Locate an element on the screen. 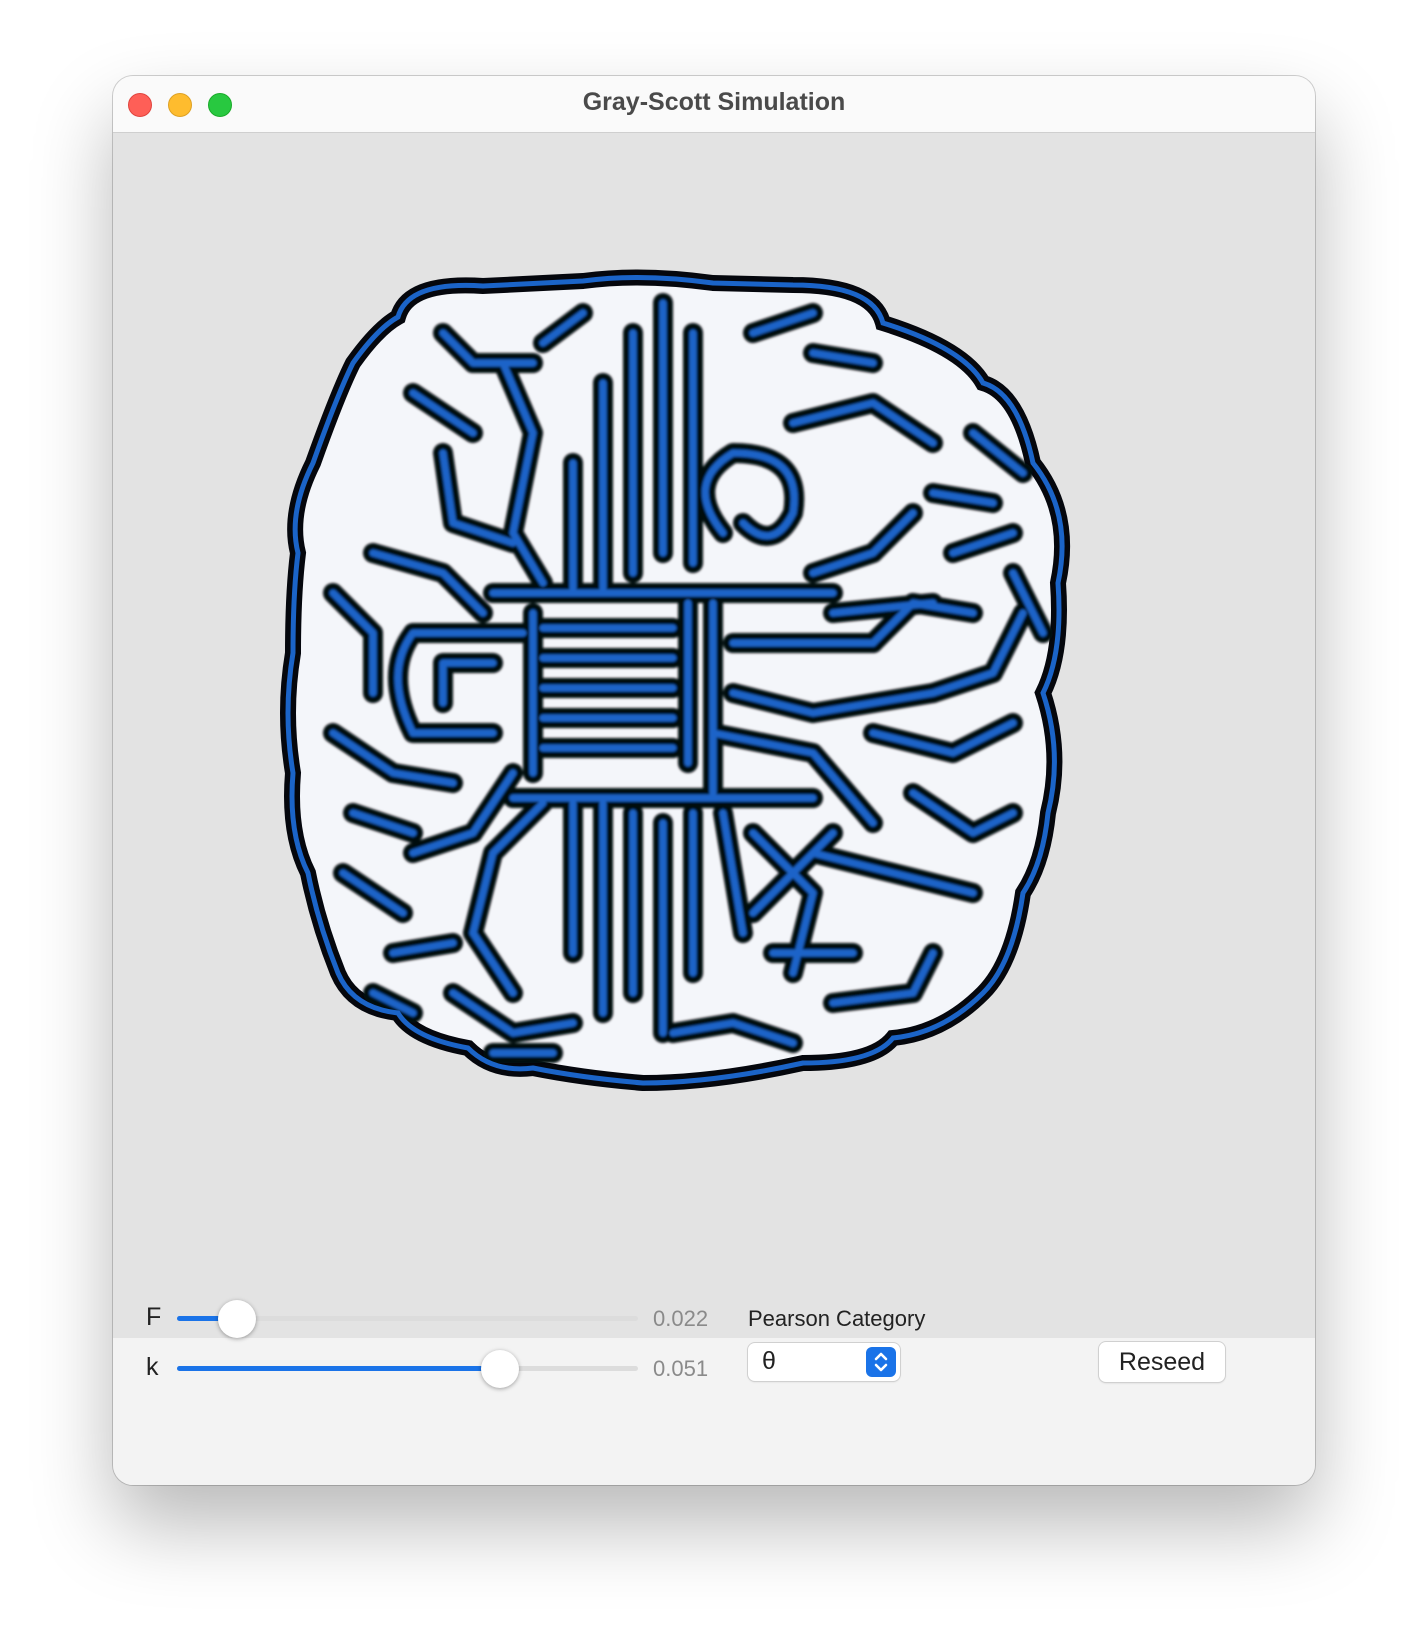  f-value: 0.022 is located at coordinates (681, 1318).